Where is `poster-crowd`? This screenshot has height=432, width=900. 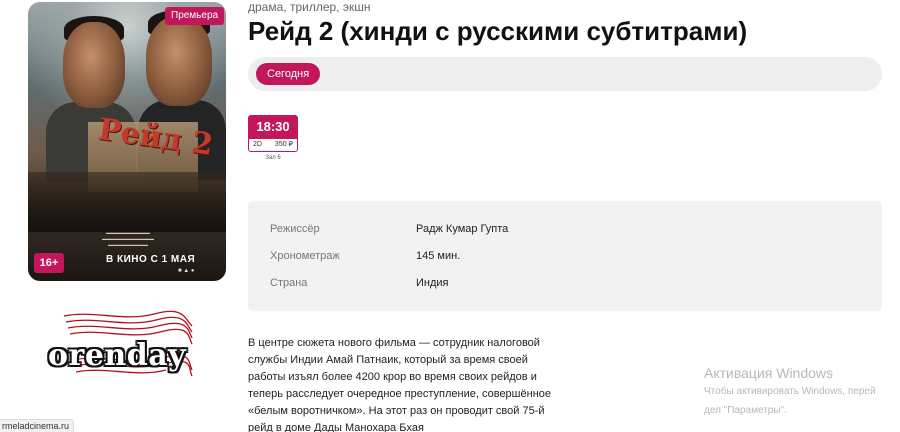 poster-crowd is located at coordinates (127, 202).